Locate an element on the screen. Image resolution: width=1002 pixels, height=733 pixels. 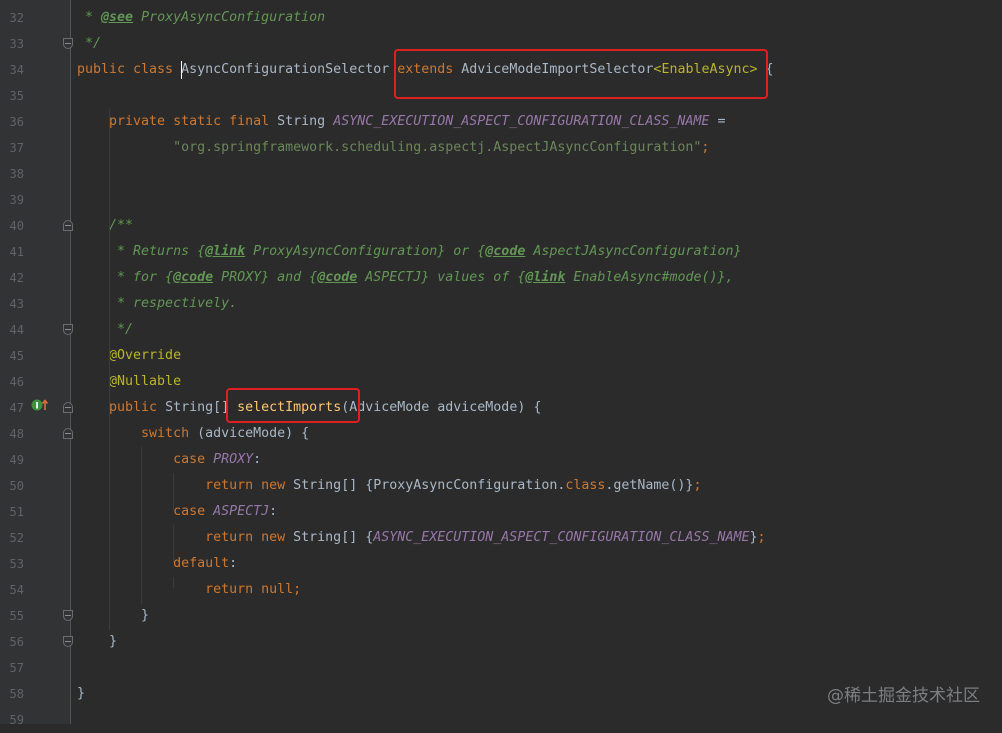
code-token: * Returns { is located at coordinates (141, 251).